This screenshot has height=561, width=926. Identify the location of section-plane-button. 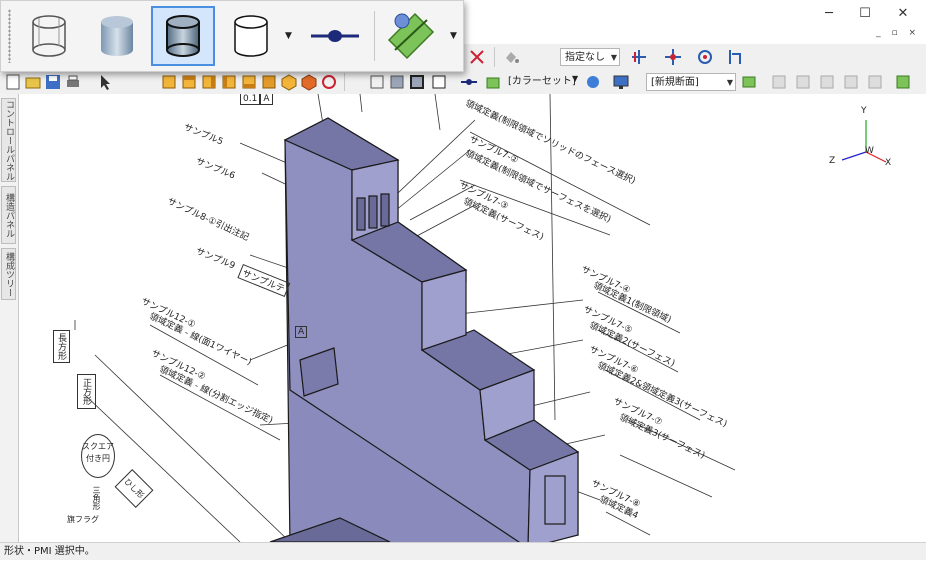
(411, 36).